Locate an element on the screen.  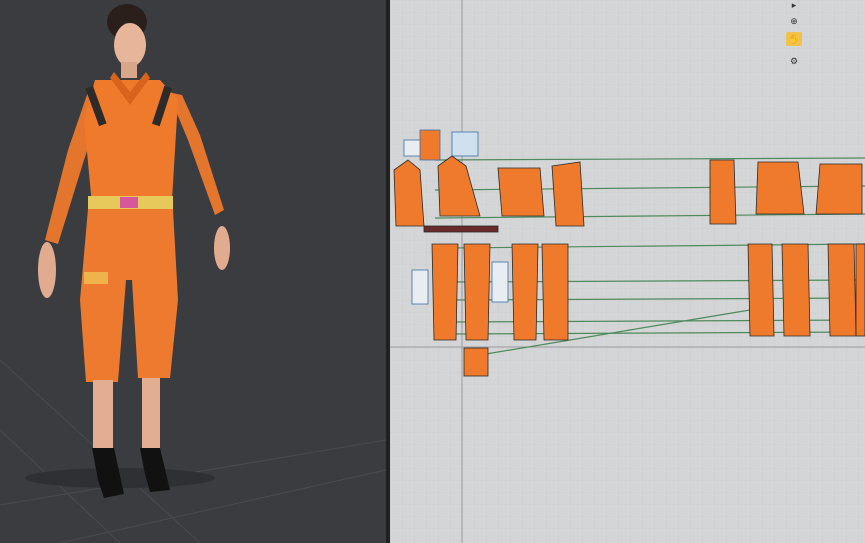
hand-pan-tool-icon: ✋ is located at coordinates (794, 39).